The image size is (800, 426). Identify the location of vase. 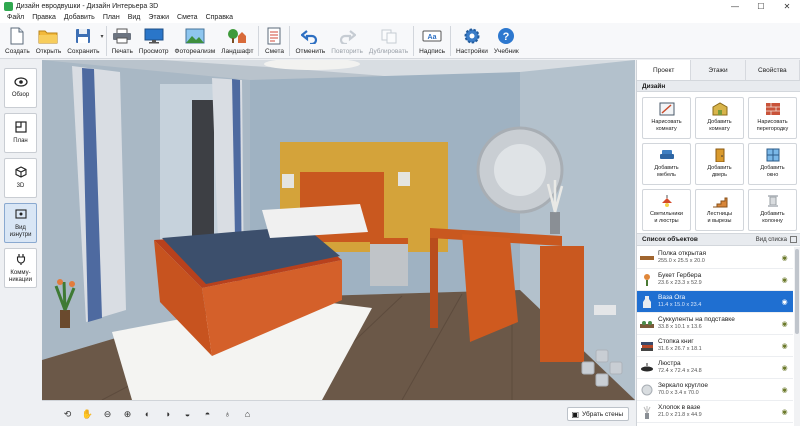
(555, 223).